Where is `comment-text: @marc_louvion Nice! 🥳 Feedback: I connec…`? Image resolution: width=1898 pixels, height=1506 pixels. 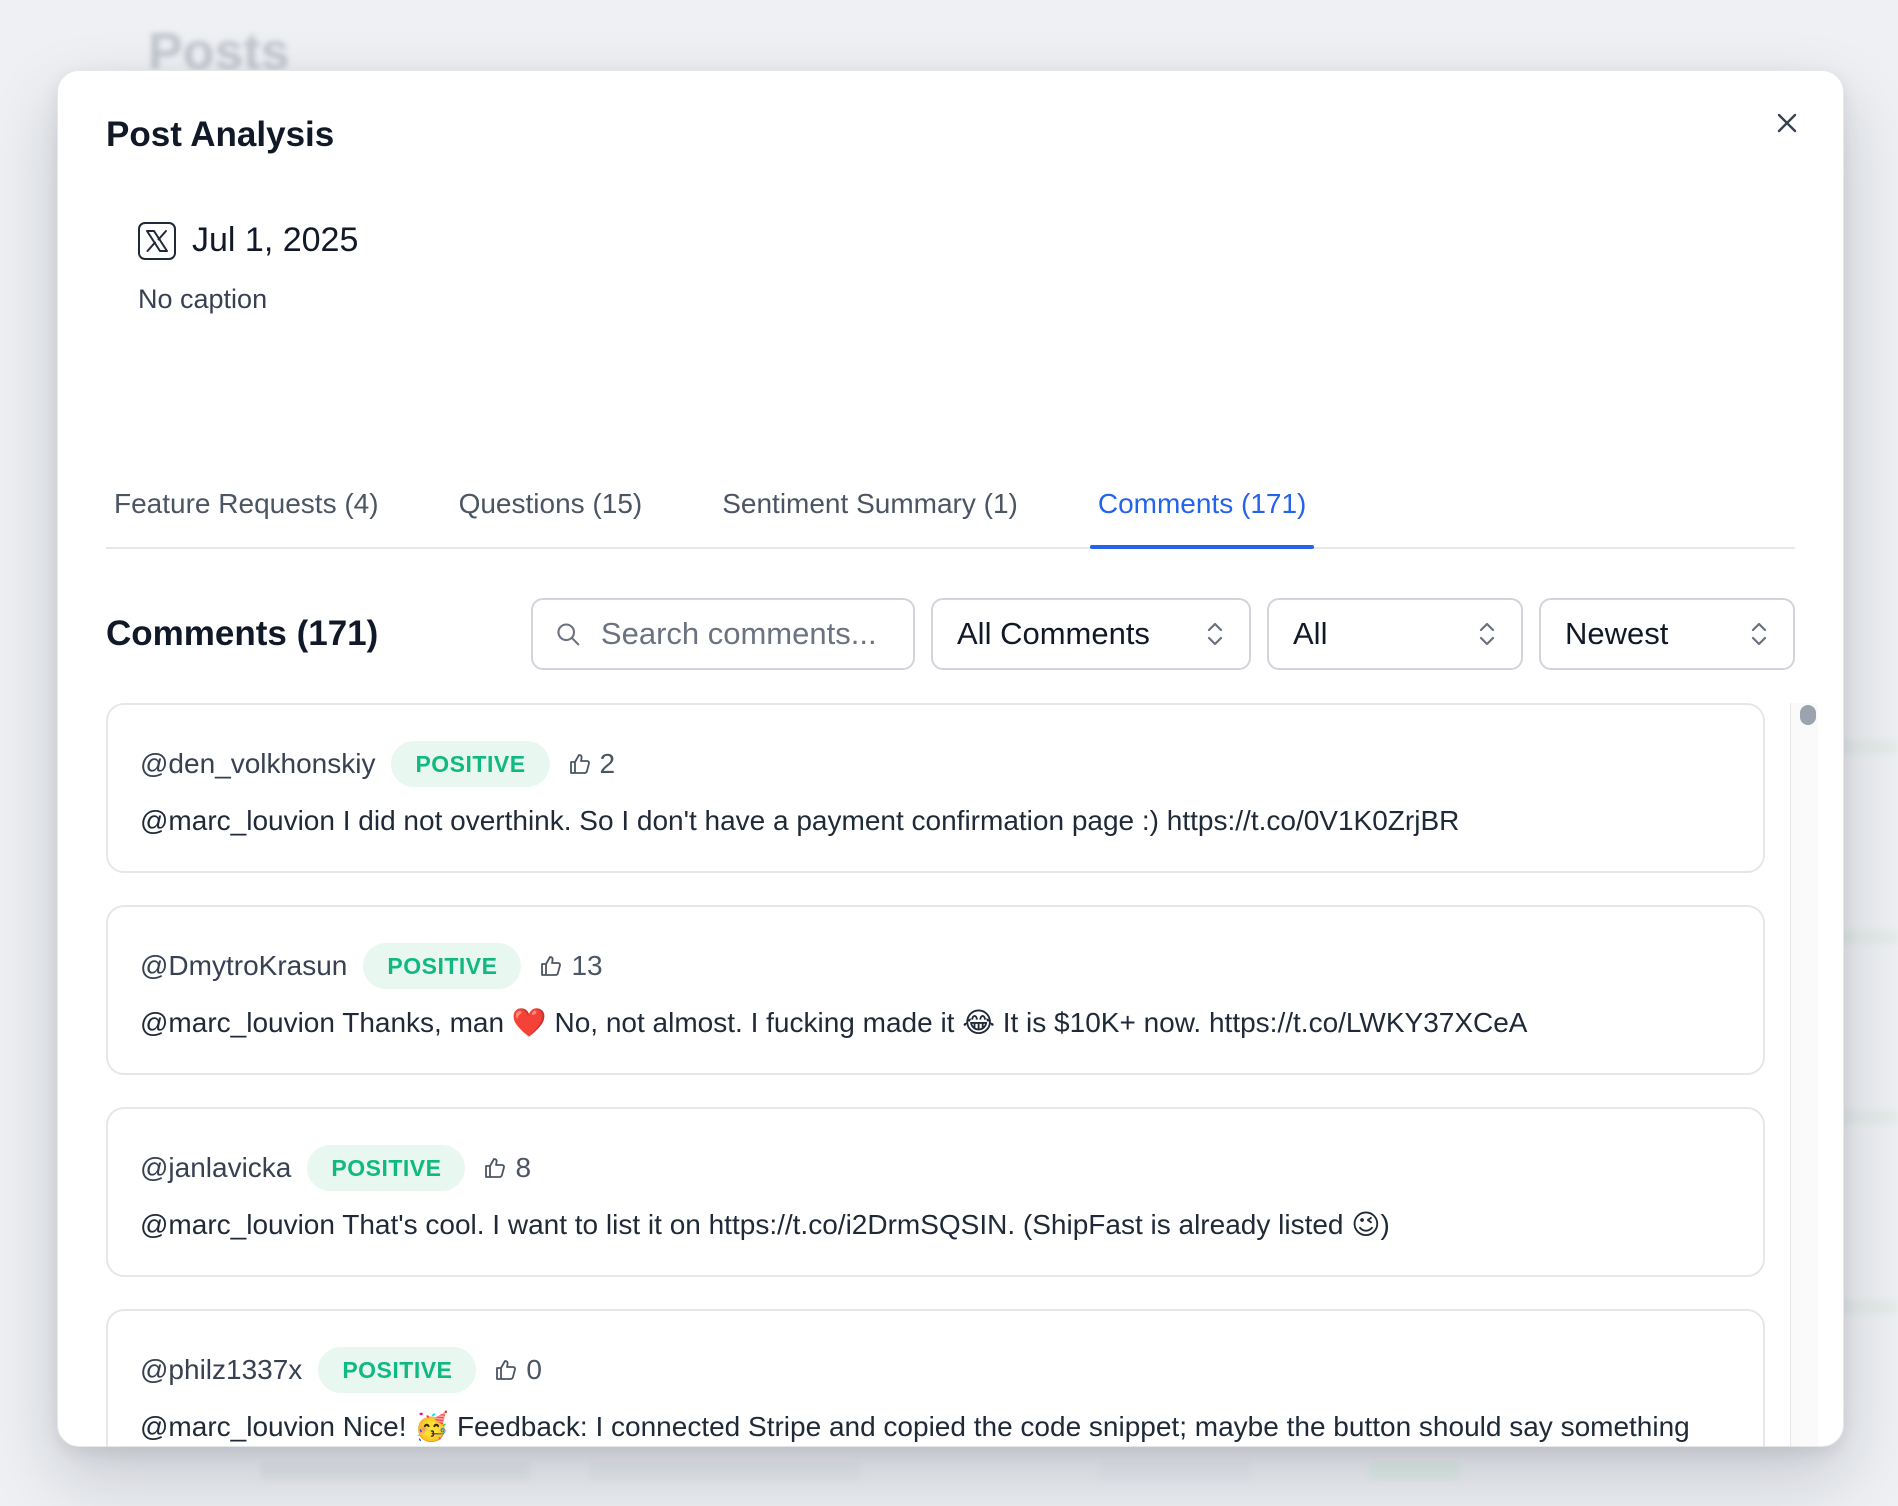 comment-text: @marc_louvion Nice! 🥳 Feedback: I connec… is located at coordinates (915, 1426).